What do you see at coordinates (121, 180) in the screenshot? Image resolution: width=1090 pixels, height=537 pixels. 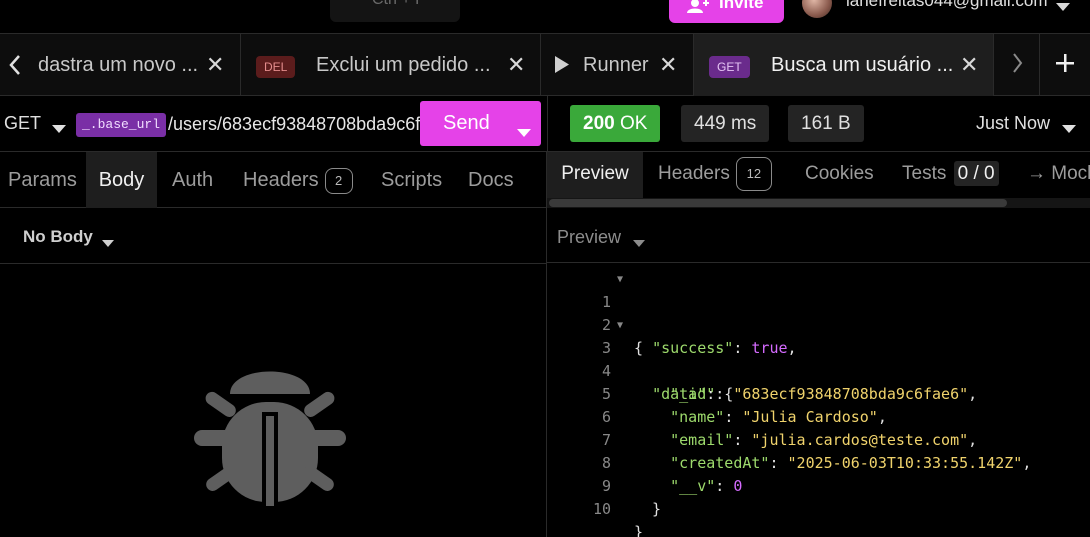 I see `tab-body: Body` at bounding box center [121, 180].